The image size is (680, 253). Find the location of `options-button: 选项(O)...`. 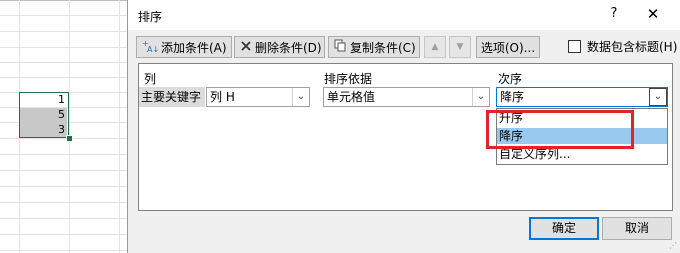

options-button: 选项(O)... is located at coordinates (508, 47).